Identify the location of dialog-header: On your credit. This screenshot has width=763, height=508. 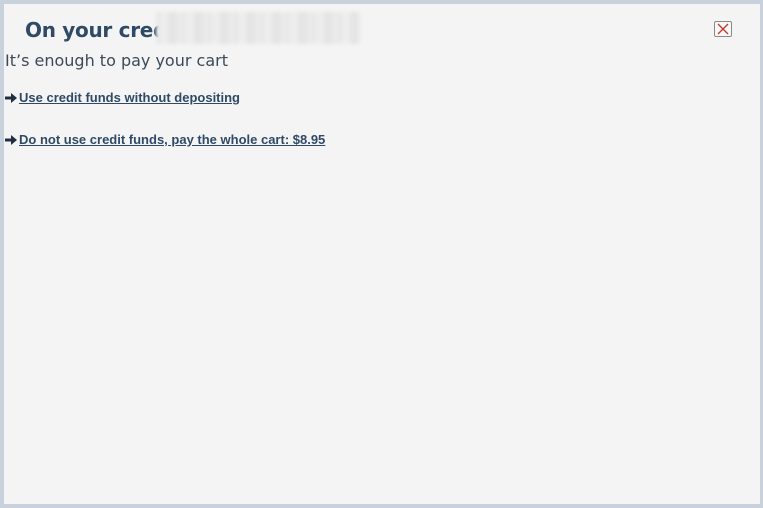
(382, 29).